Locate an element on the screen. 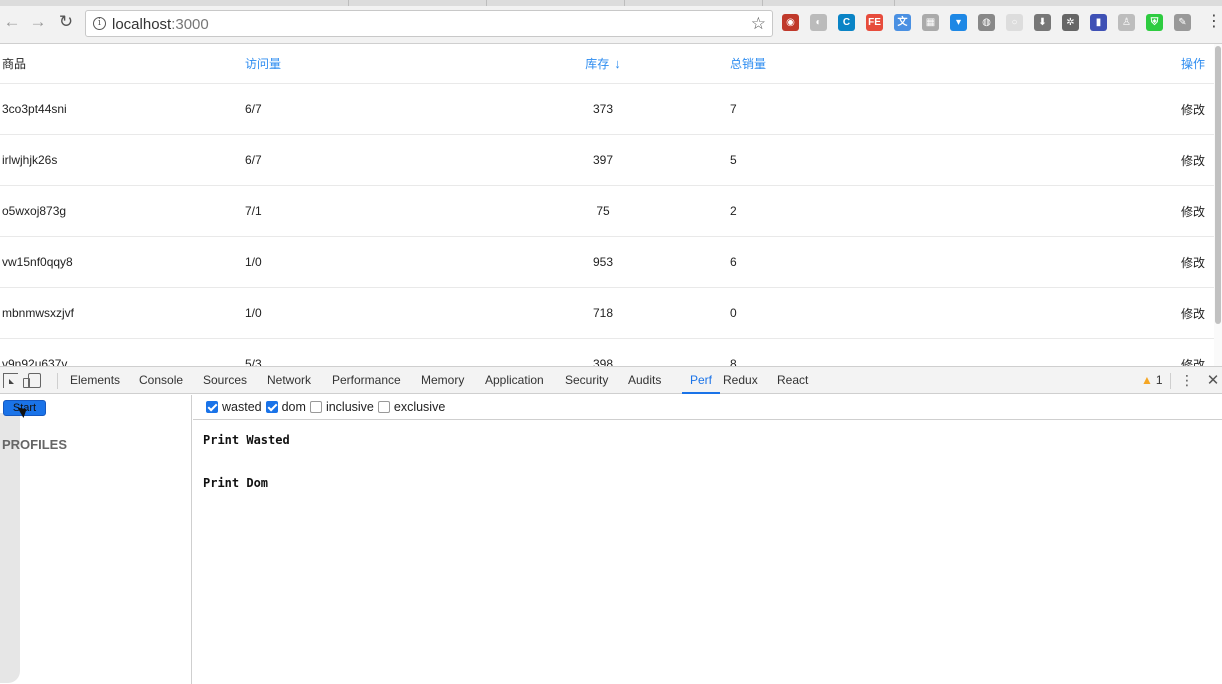 The height and width of the screenshot is (684, 1222). page-scrollbar-thumb is located at coordinates (1218, 185).